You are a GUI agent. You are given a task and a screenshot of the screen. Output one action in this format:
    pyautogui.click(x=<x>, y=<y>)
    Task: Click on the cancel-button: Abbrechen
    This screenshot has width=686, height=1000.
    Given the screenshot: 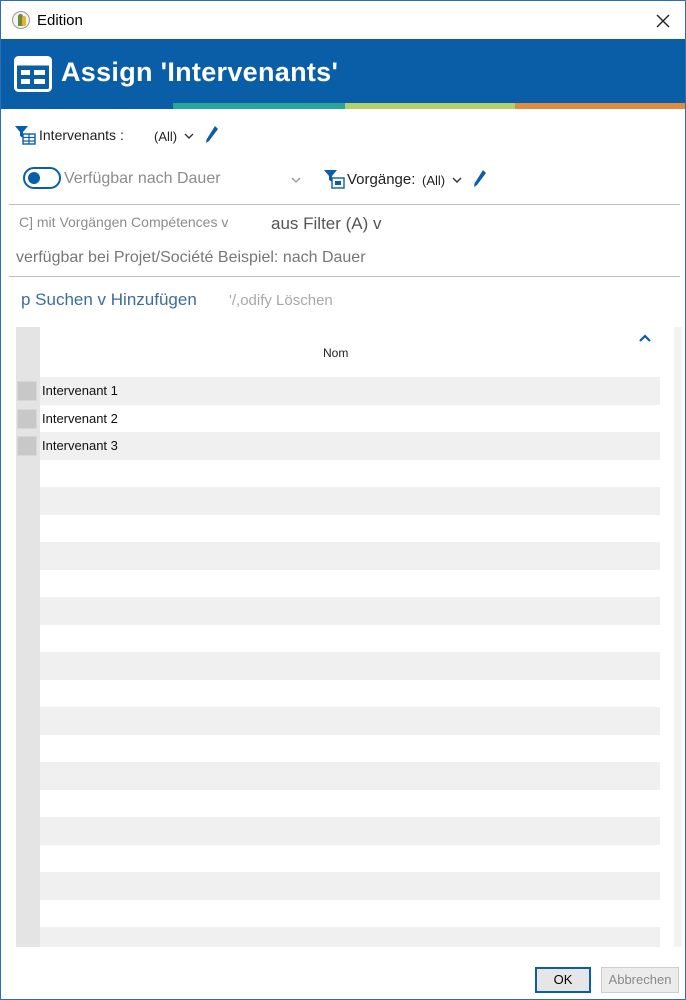 What is the action you would take?
    pyautogui.click(x=640, y=980)
    